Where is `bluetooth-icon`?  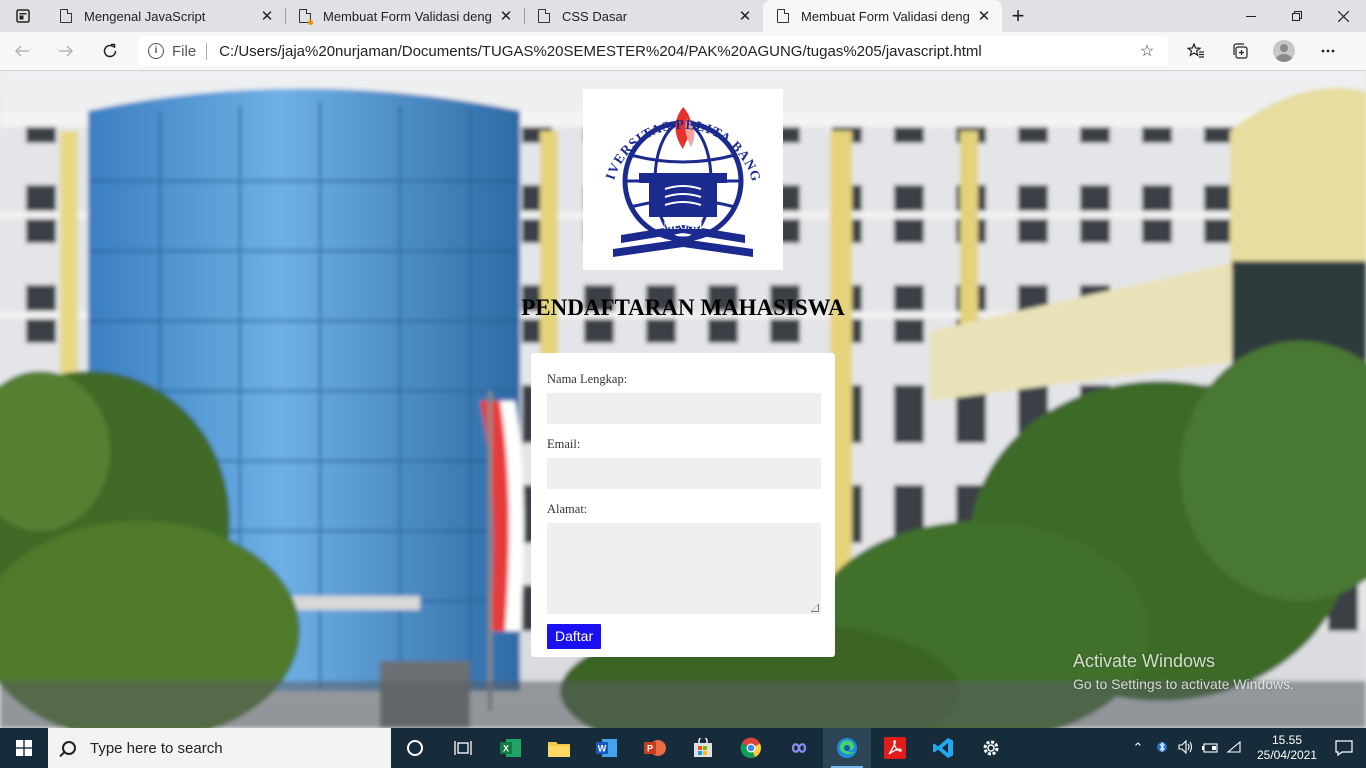 bluetooth-icon is located at coordinates (1162, 748).